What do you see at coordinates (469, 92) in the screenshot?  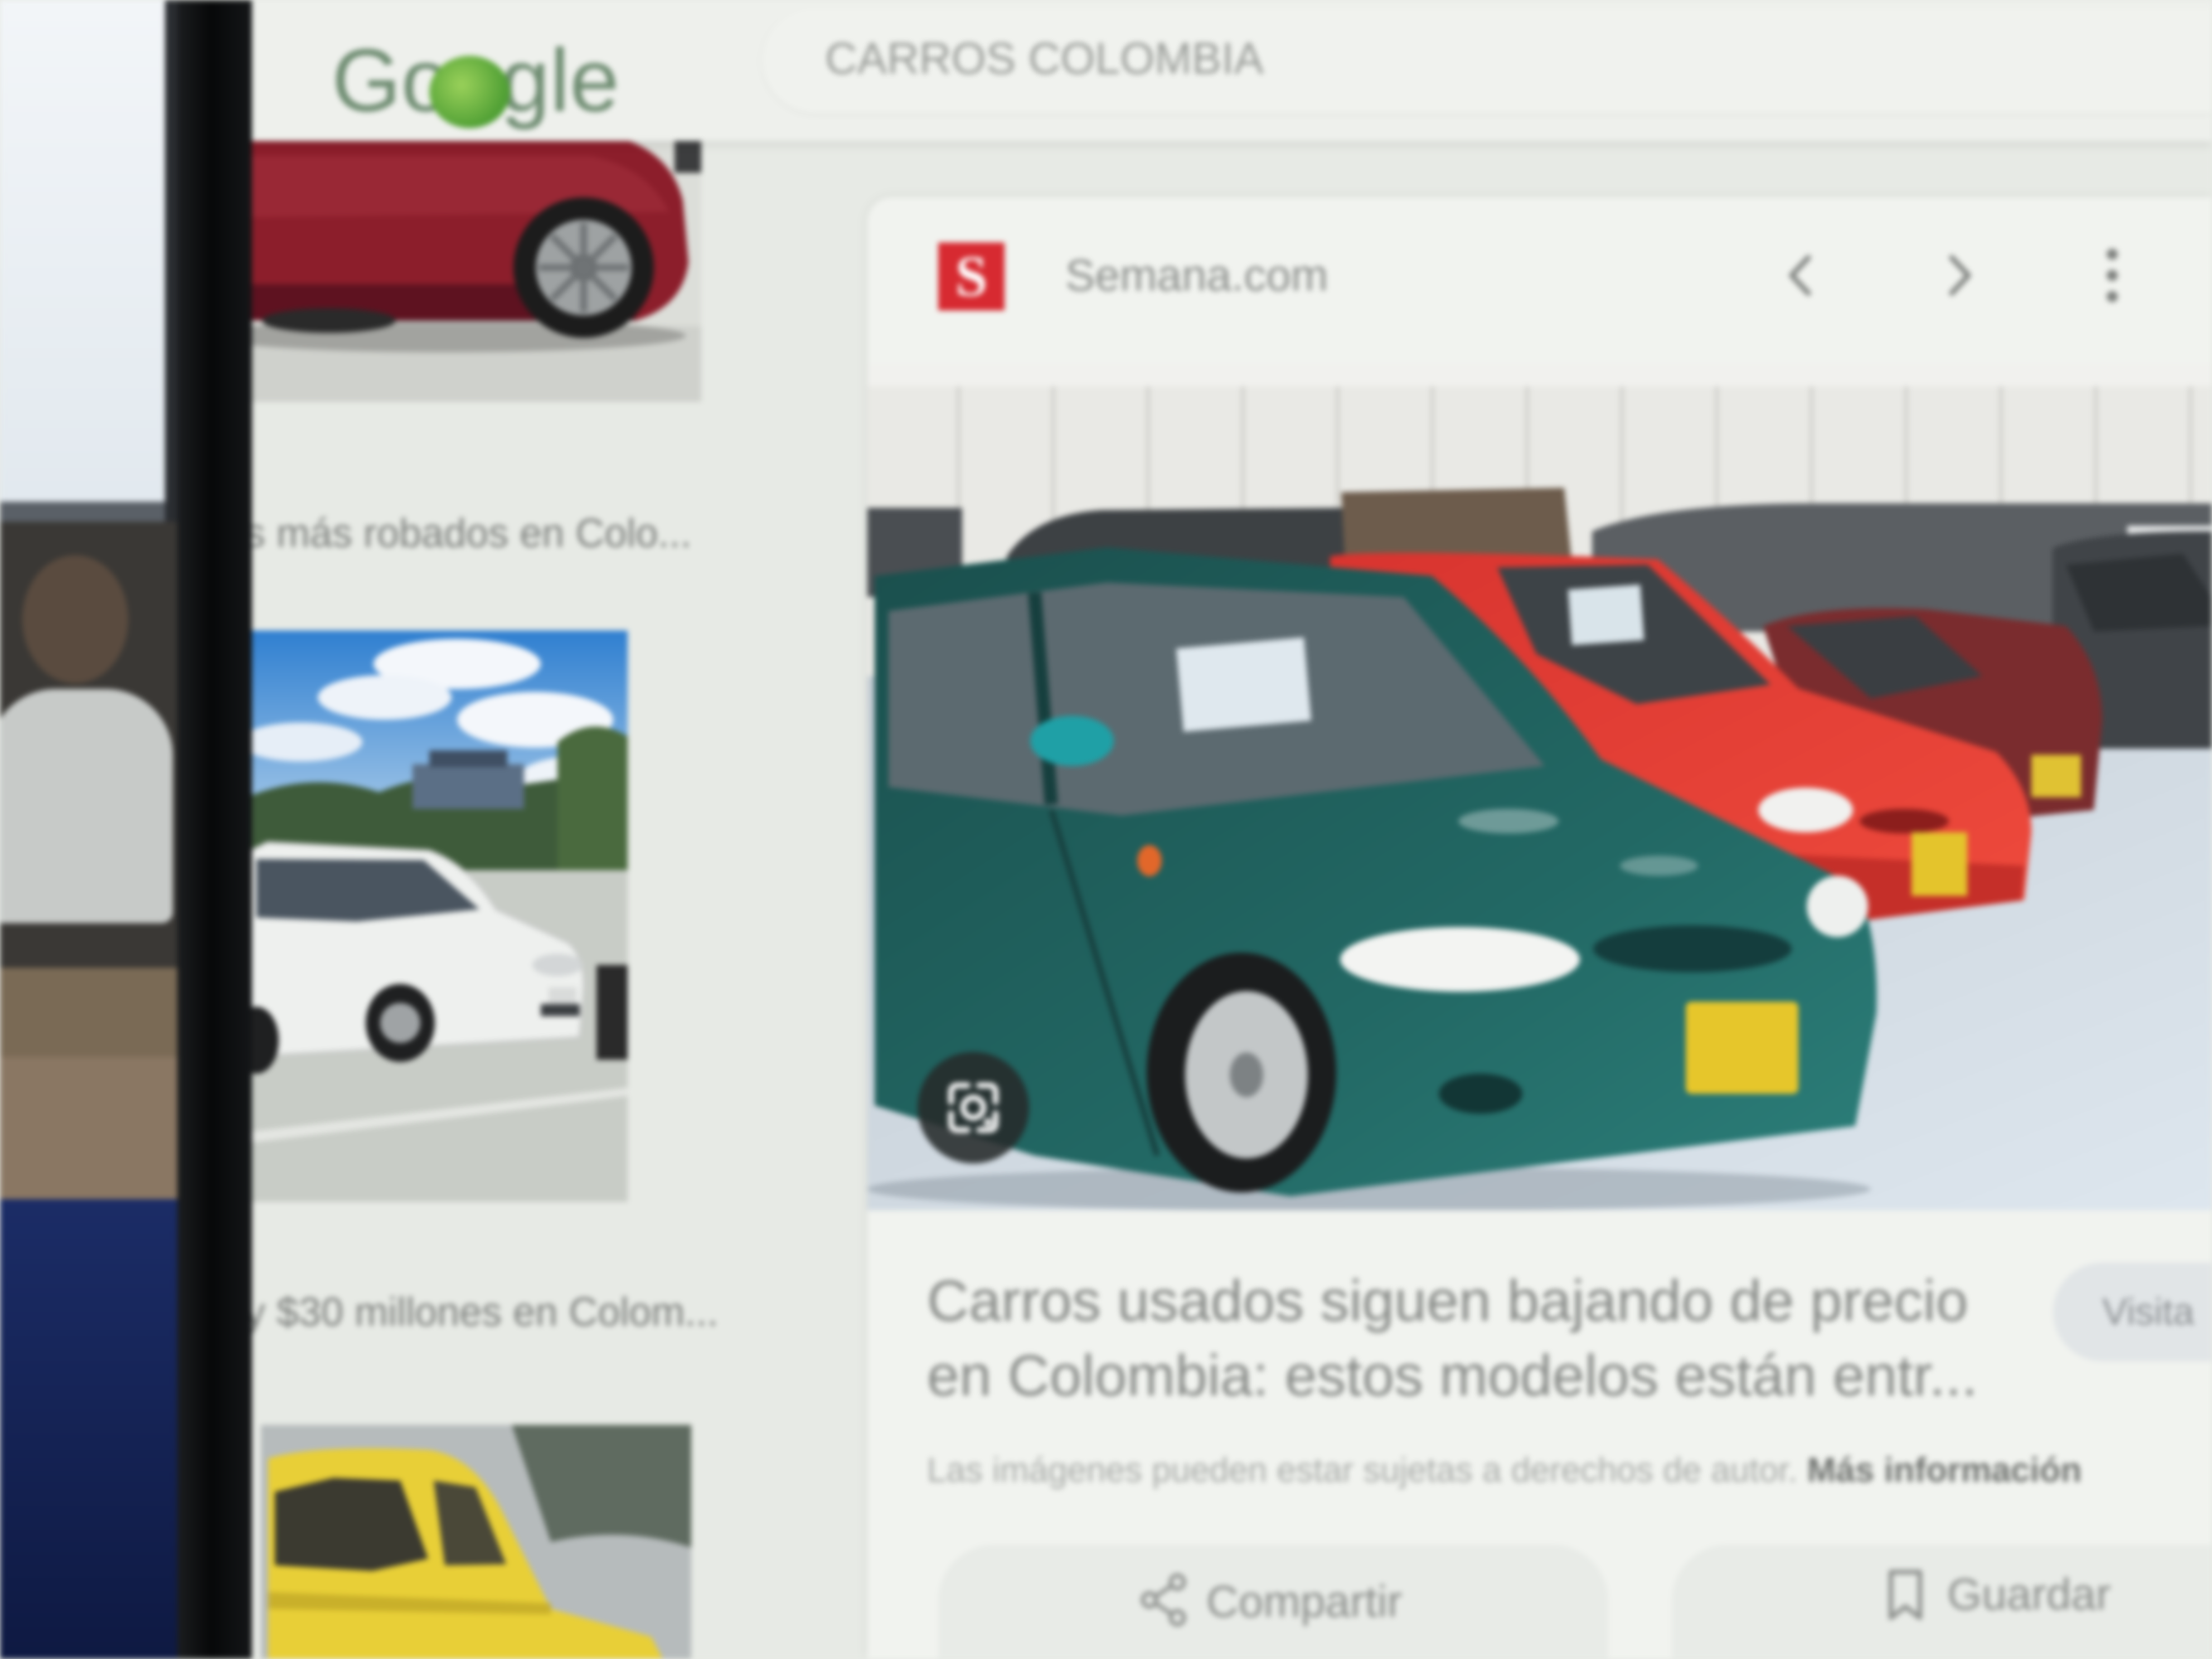 I see `doodle-icon` at bounding box center [469, 92].